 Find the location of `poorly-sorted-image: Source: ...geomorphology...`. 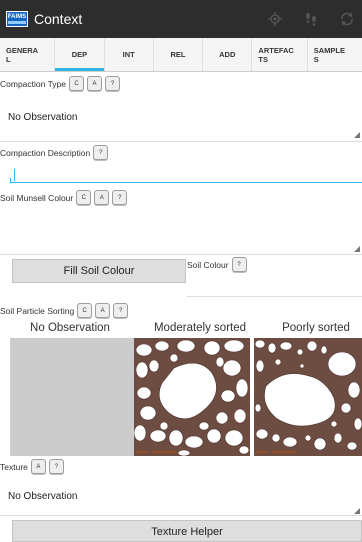

poorly-sorted-image: Source: ...geomorphology... is located at coordinates (308, 397).